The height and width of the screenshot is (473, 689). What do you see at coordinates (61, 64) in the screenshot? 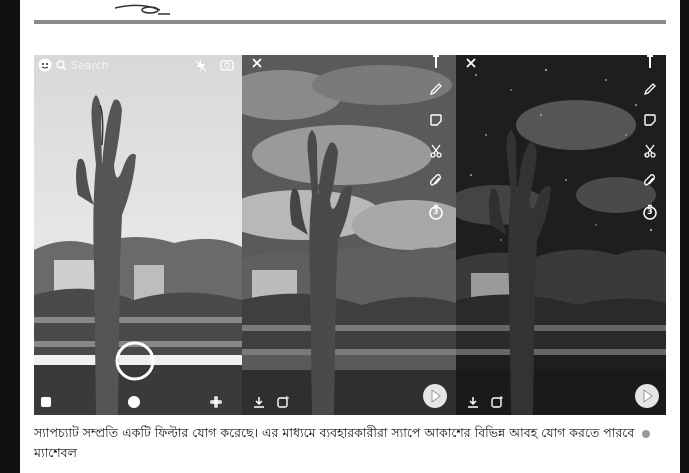
I see `search-icon` at bounding box center [61, 64].